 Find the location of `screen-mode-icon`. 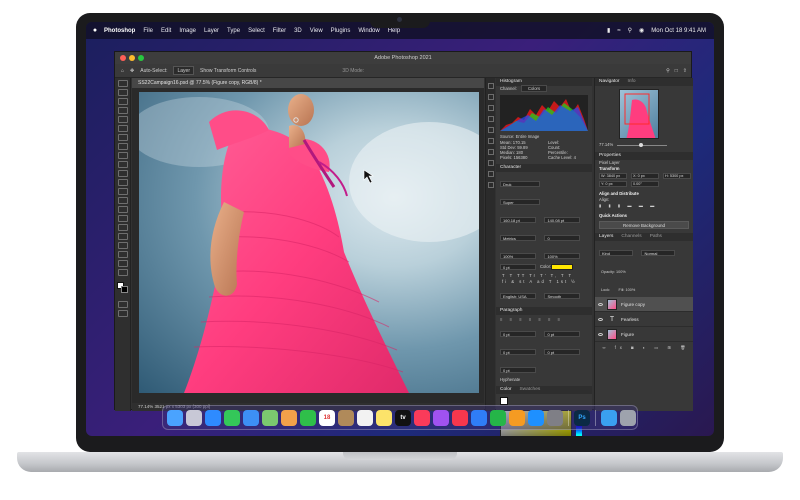

screen-mode-icon is located at coordinates (123, 313).